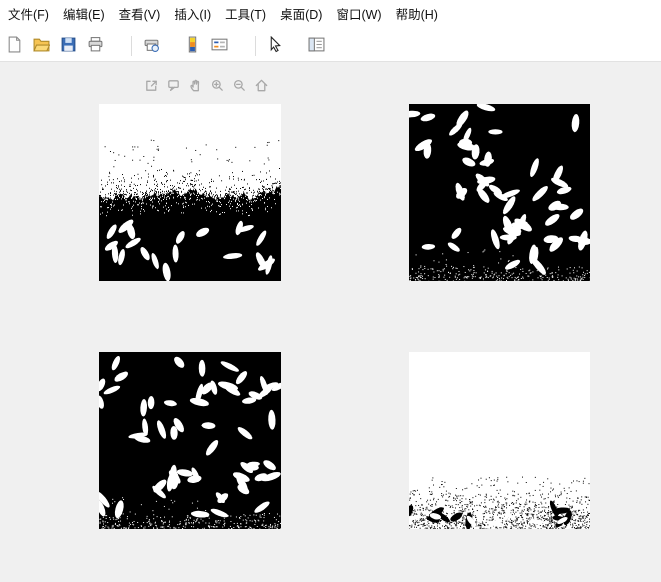  Describe the element at coordinates (499, 440) in the screenshot. I see `subplot-image-bottom-right` at that location.